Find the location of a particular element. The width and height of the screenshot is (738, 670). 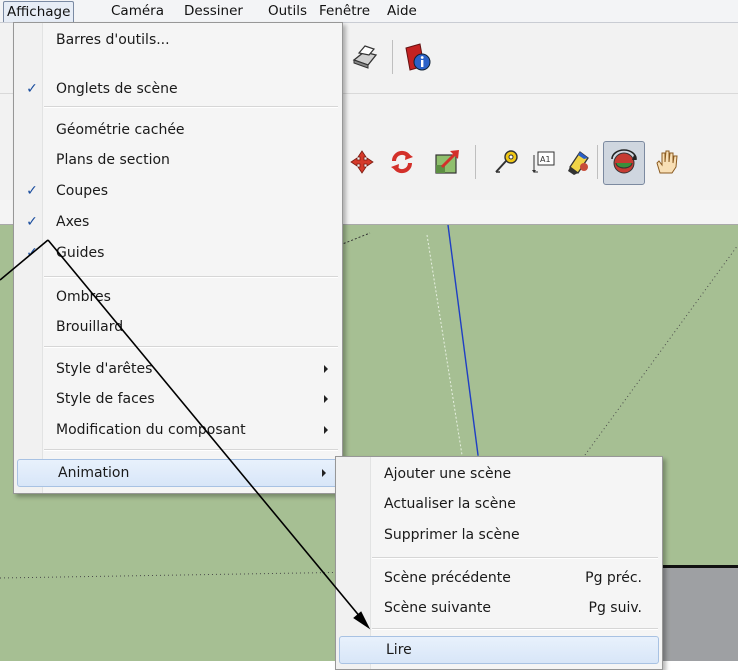

menu-item-face-style: Style de faces is located at coordinates (178, 399).